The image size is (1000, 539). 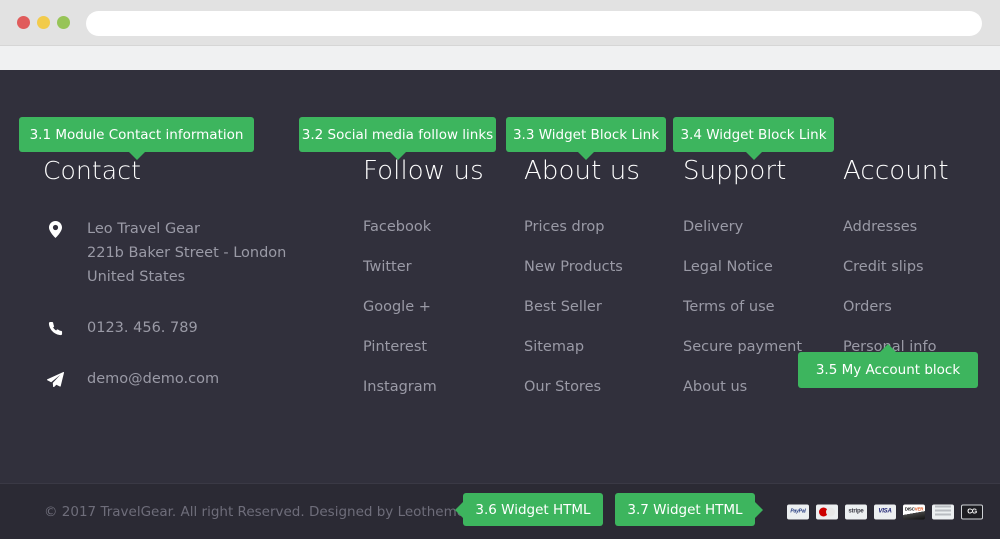 What do you see at coordinates (896, 171) in the screenshot?
I see `column-title-account: Account` at bounding box center [896, 171].